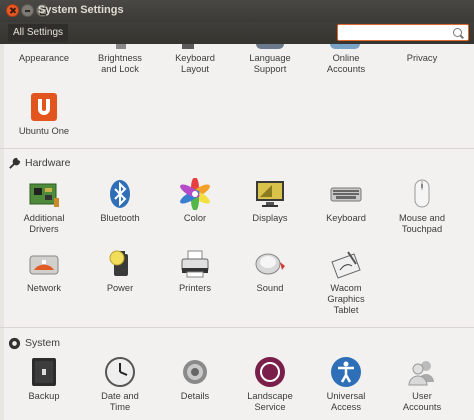 The width and height of the screenshot is (474, 420). What do you see at coordinates (457, 32) in the screenshot?
I see `search-icon` at bounding box center [457, 32].